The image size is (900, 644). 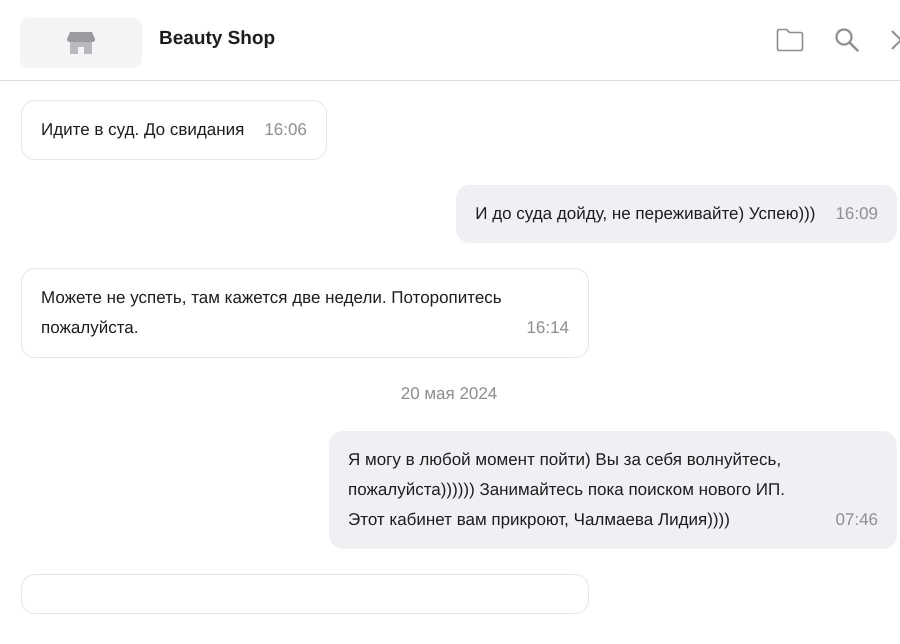 I want to click on message-time: 16:14, so click(x=547, y=328).